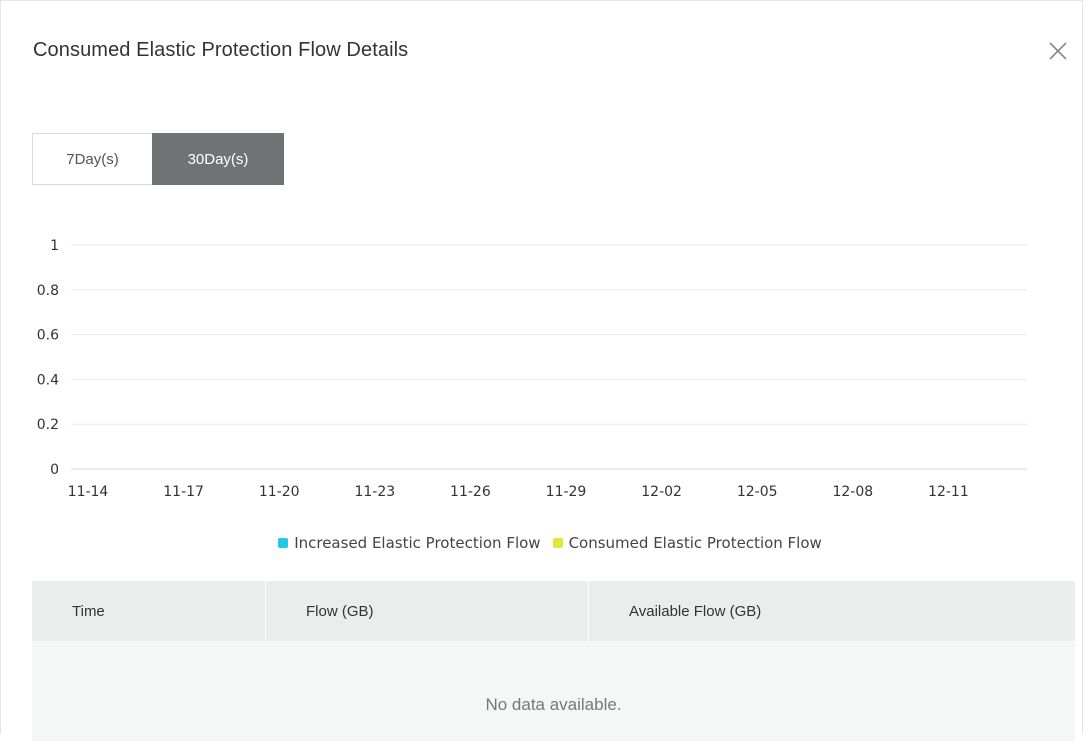 The width and height of the screenshot is (1083, 741). Describe the element at coordinates (553, 704) in the screenshot. I see `empty-state-text: No data available.` at that location.